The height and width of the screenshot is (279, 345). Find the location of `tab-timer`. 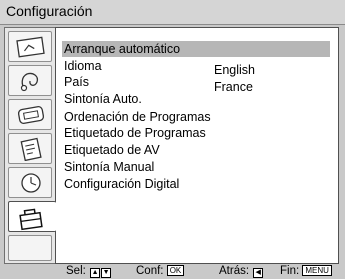

tab-timer is located at coordinates (30, 182).